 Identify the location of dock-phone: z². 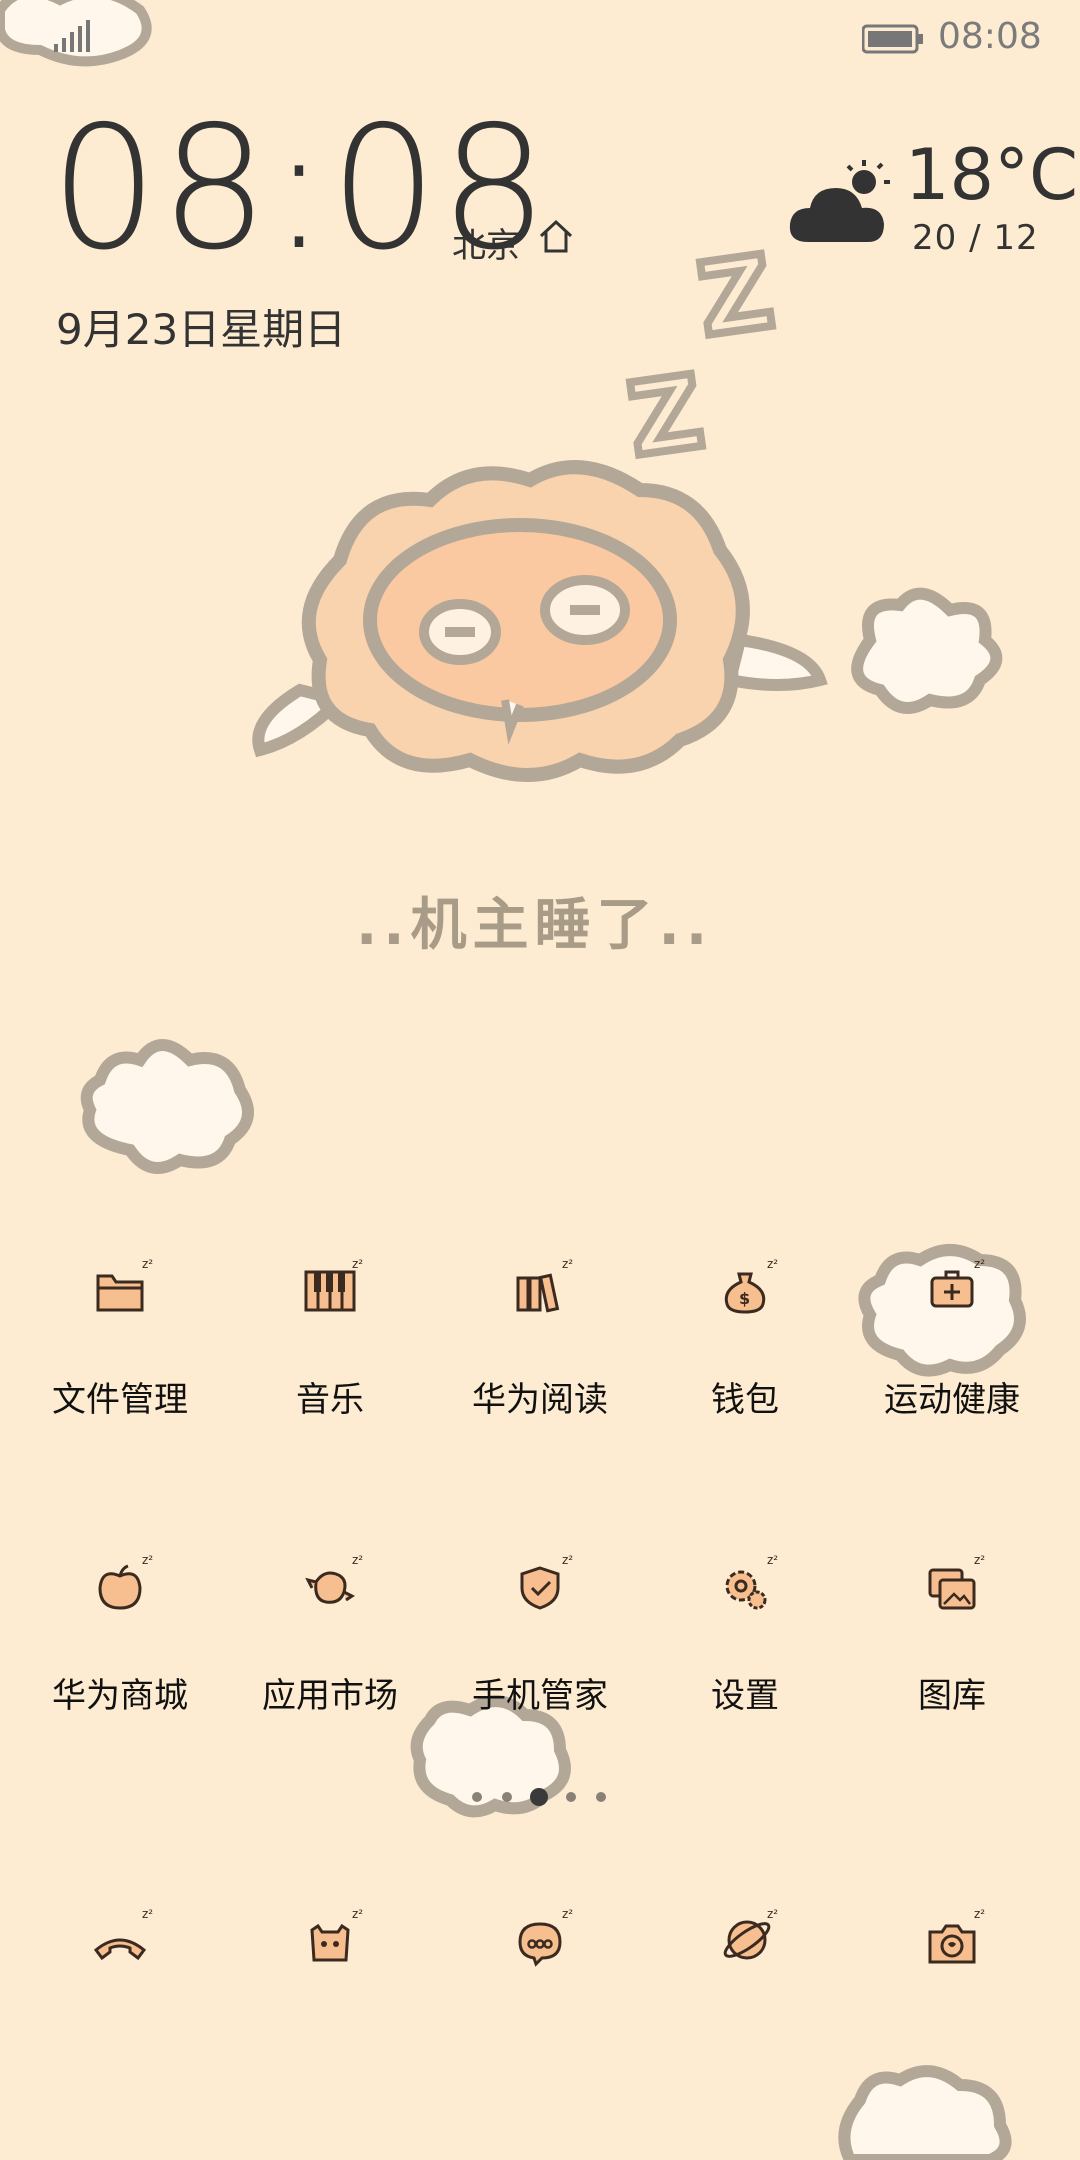
(120, 1950).